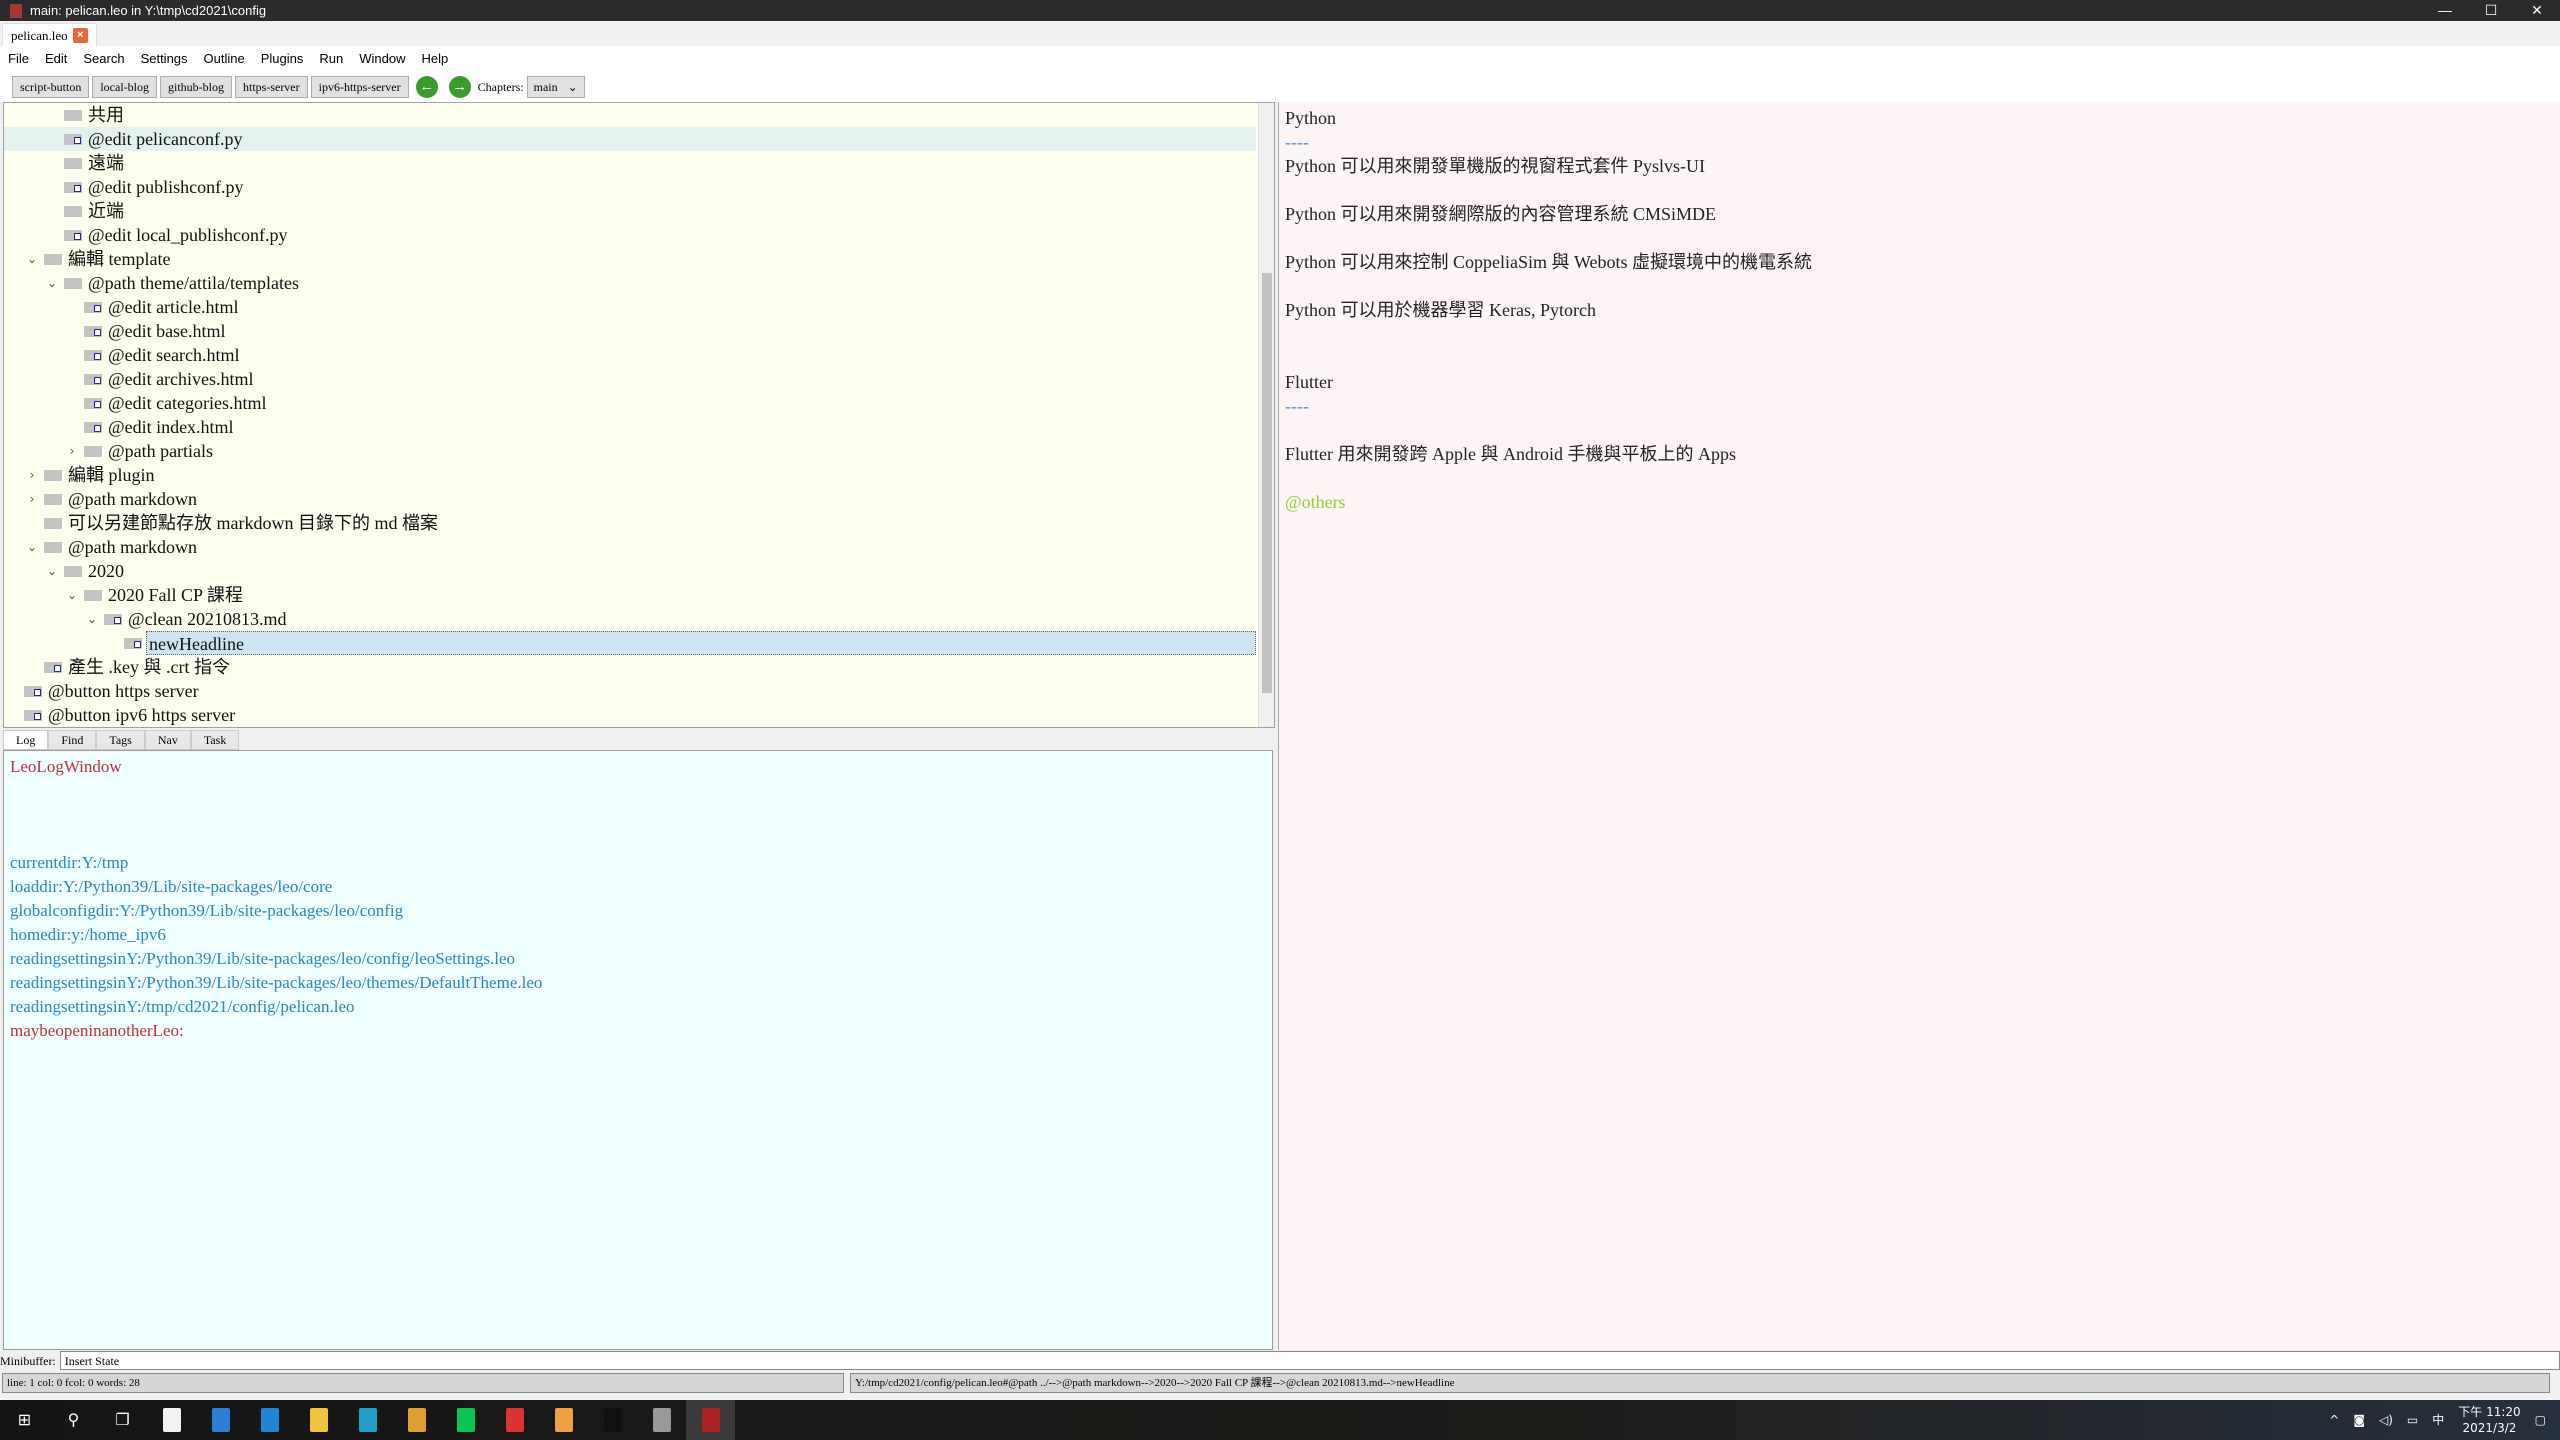  Describe the element at coordinates (269, 1420) in the screenshot. I see `taskbar-mail-icon` at that location.